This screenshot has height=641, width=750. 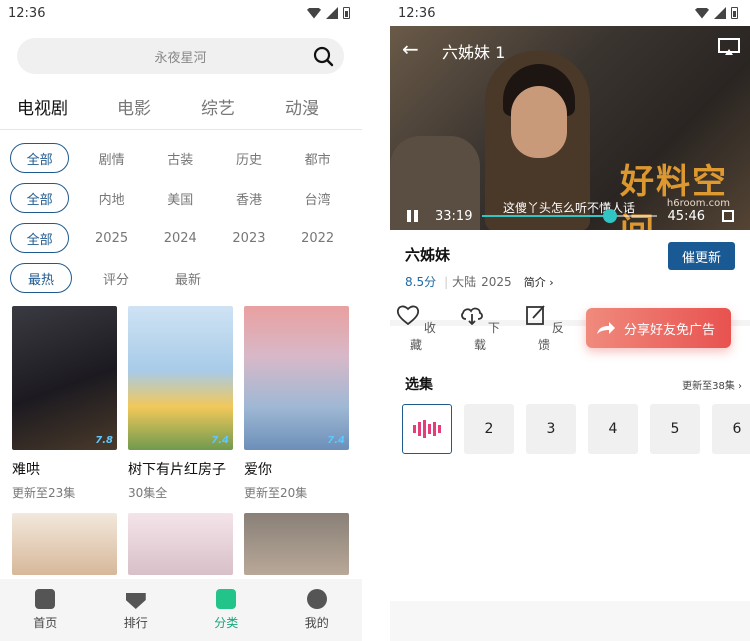 What do you see at coordinates (701, 256) in the screenshot?
I see `request-update-button: 催更新` at bounding box center [701, 256].